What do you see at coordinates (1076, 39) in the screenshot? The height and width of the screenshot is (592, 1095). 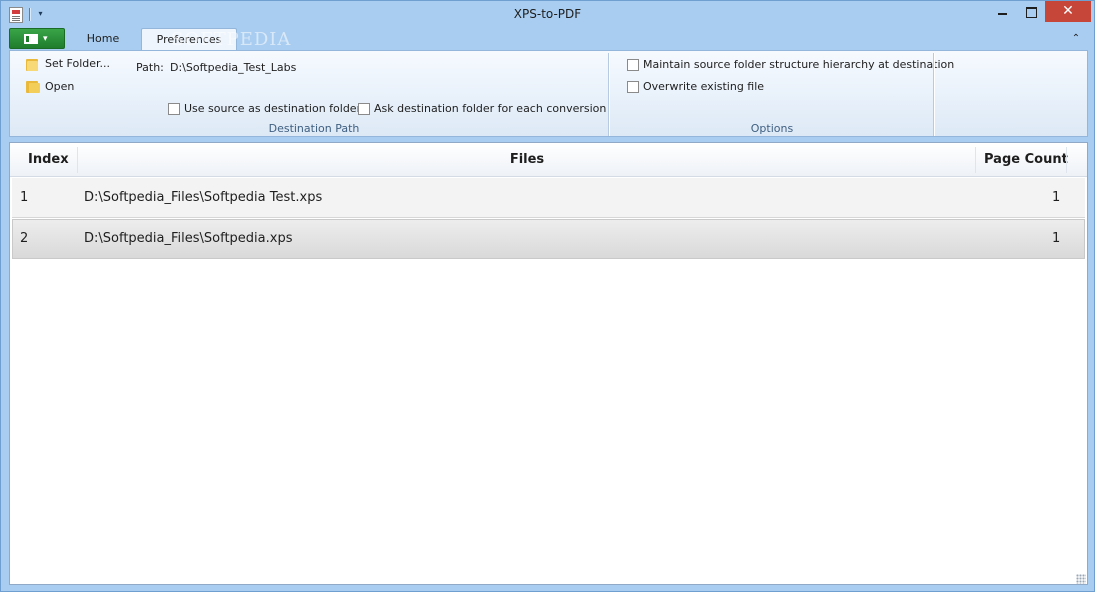 I see `ribbon-collapse-icon: ⌃` at bounding box center [1076, 39].